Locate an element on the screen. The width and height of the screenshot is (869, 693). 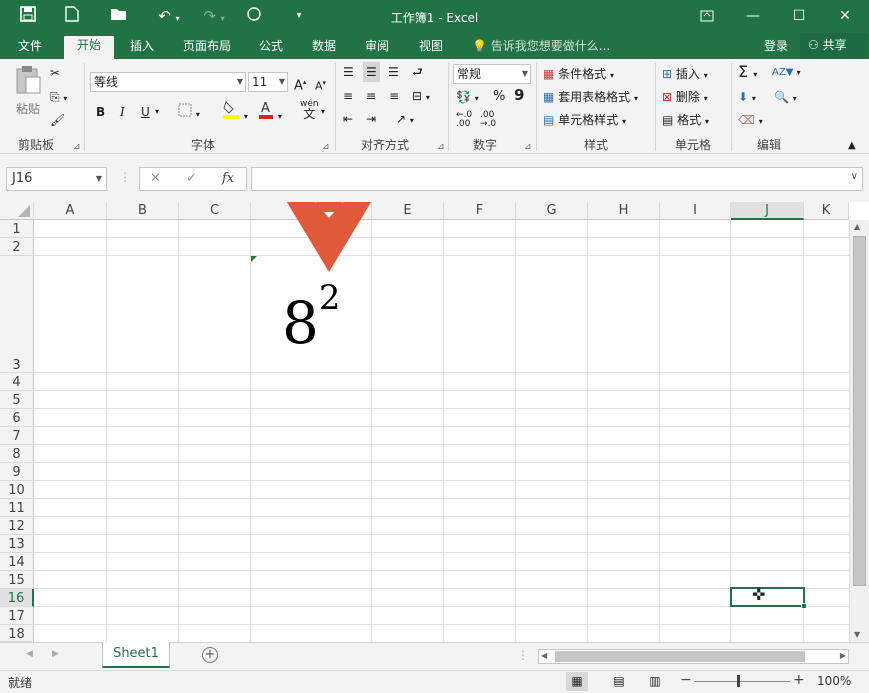
close-icon: ✕ is located at coordinates (845, 16).